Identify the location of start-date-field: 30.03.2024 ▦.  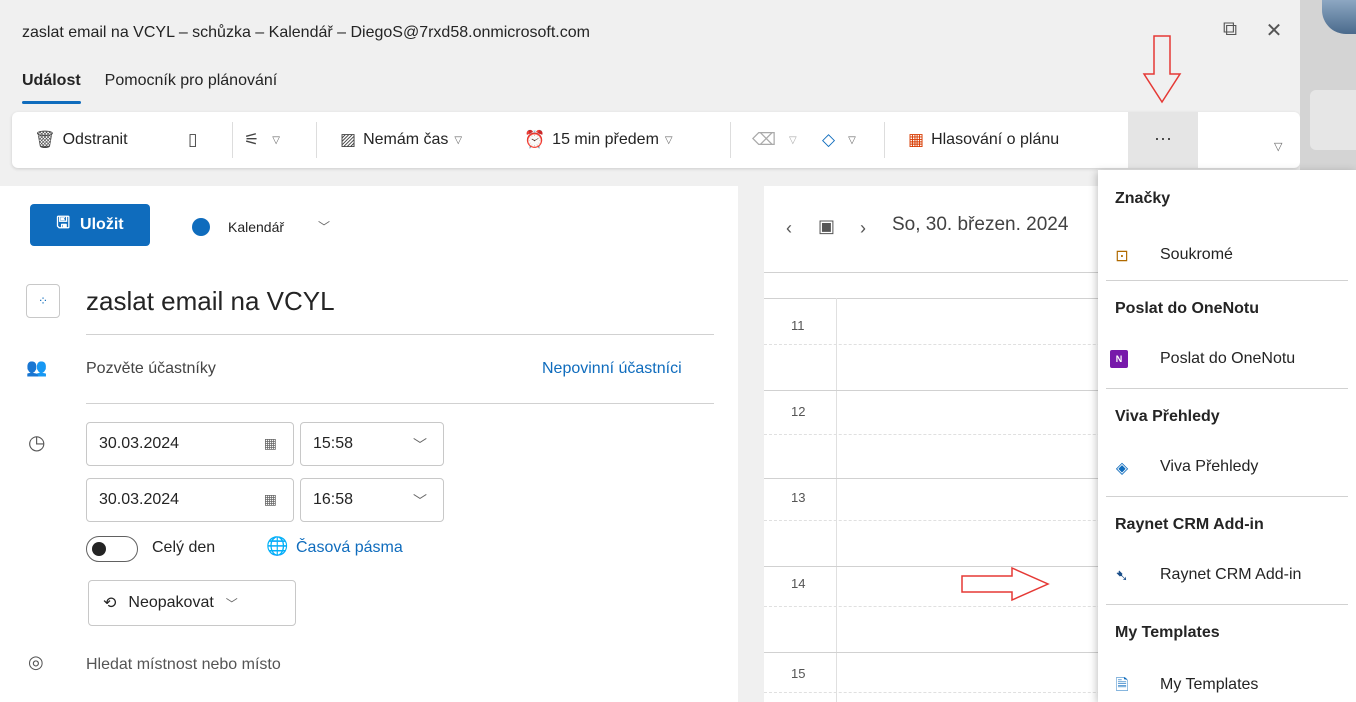
(190, 444).